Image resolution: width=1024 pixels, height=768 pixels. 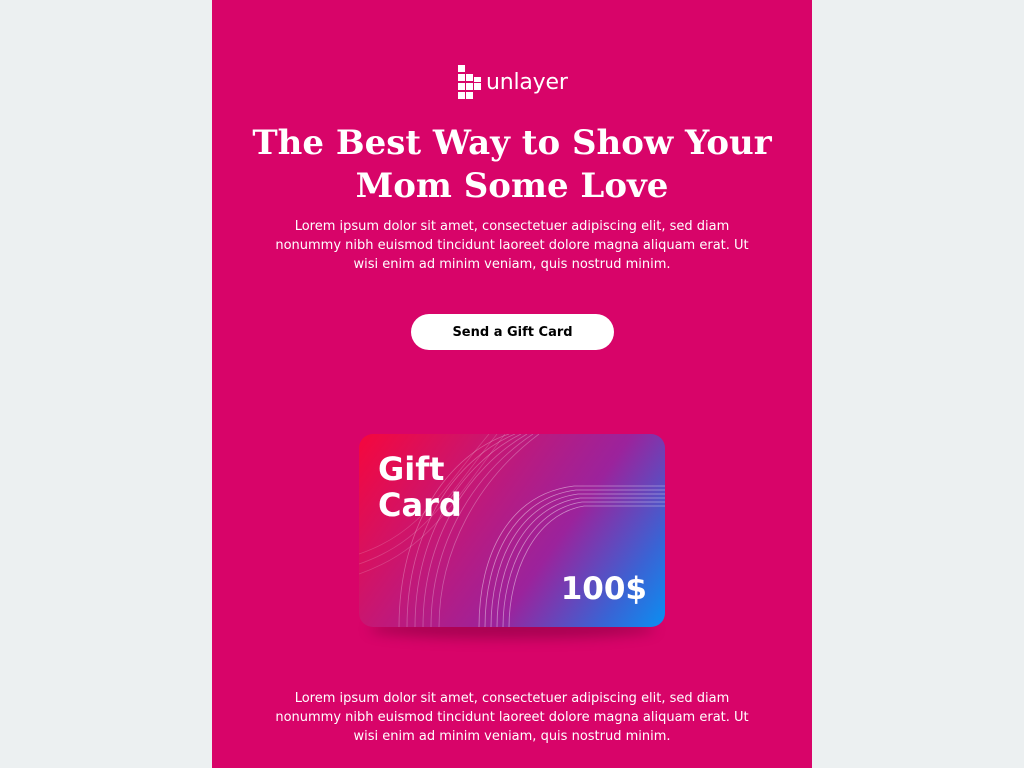 I want to click on gift-card-image: Gift Card 100$, so click(x=512, y=536).